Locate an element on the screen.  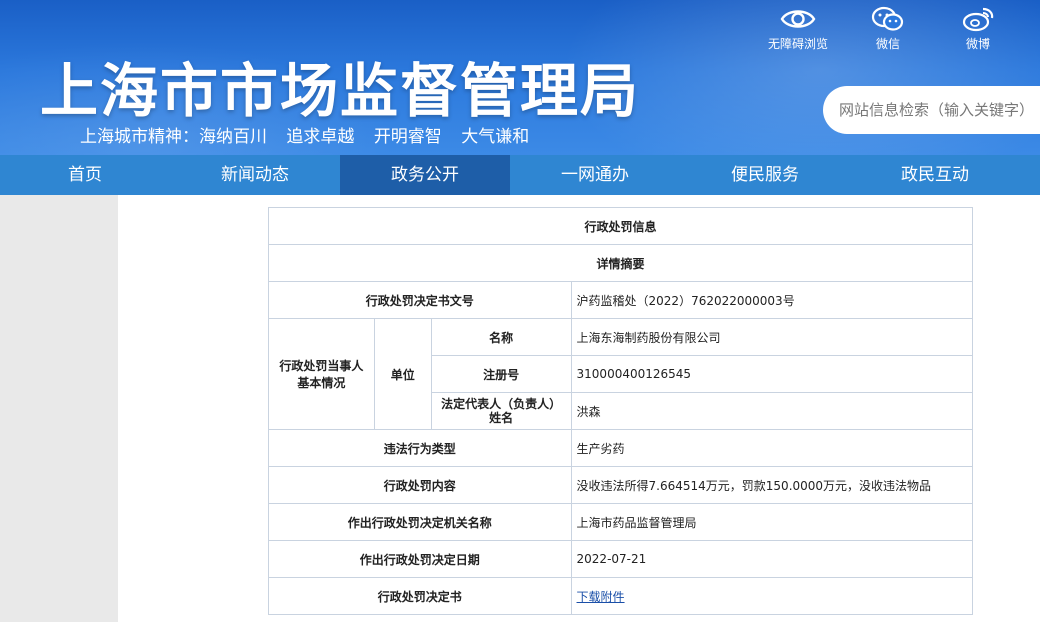
table-row: 作出行政处罚决定机关名称 上海市药品监督管理局 is located at coordinates (621, 522).